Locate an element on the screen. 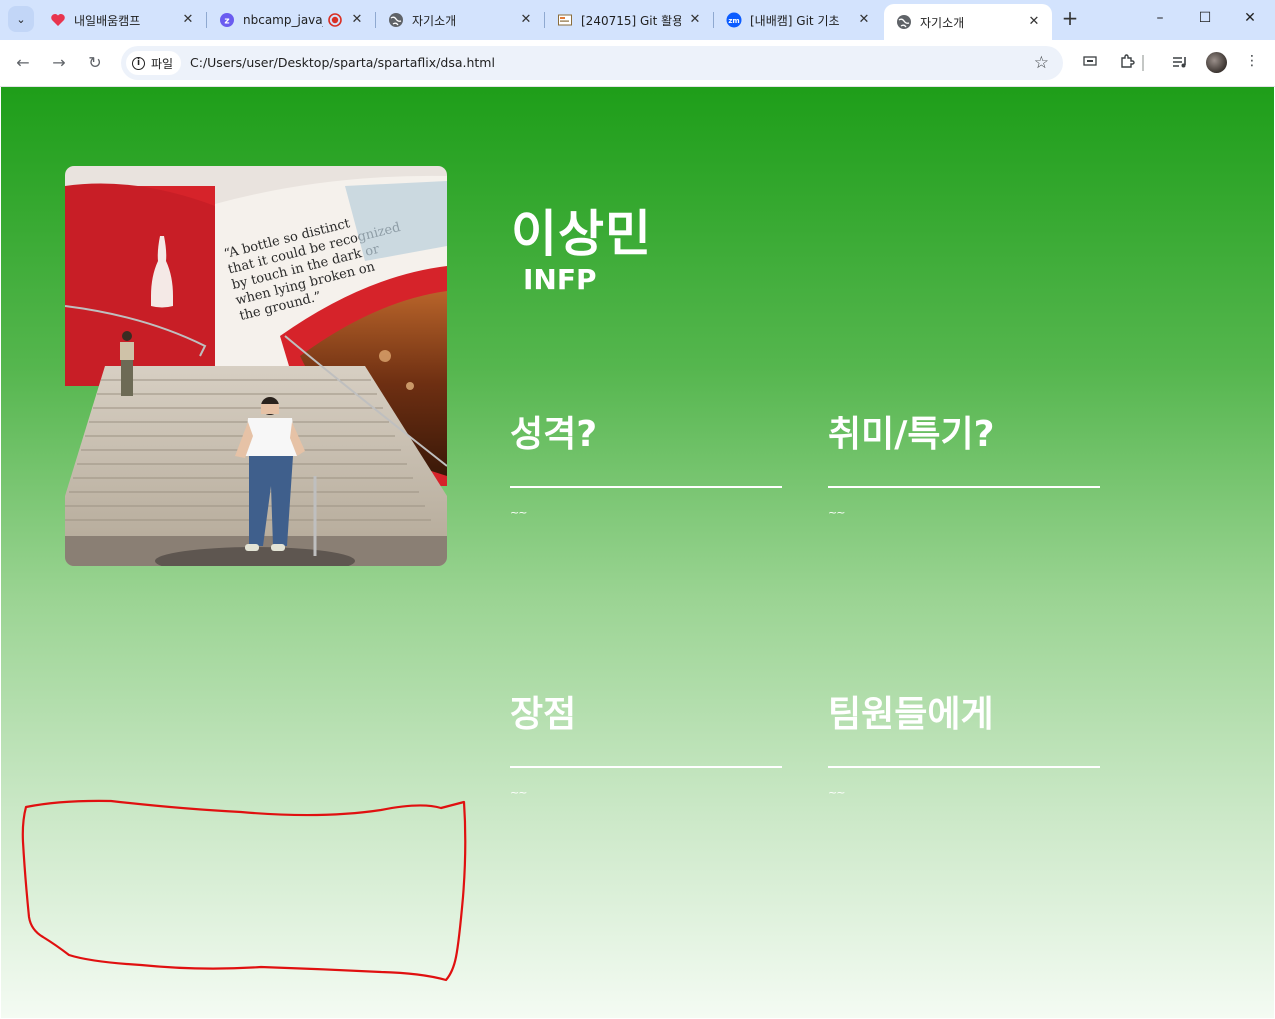 The height and width of the screenshot is (1019, 1275). card-strengths: 장점 ~~ is located at coordinates (646, 744).